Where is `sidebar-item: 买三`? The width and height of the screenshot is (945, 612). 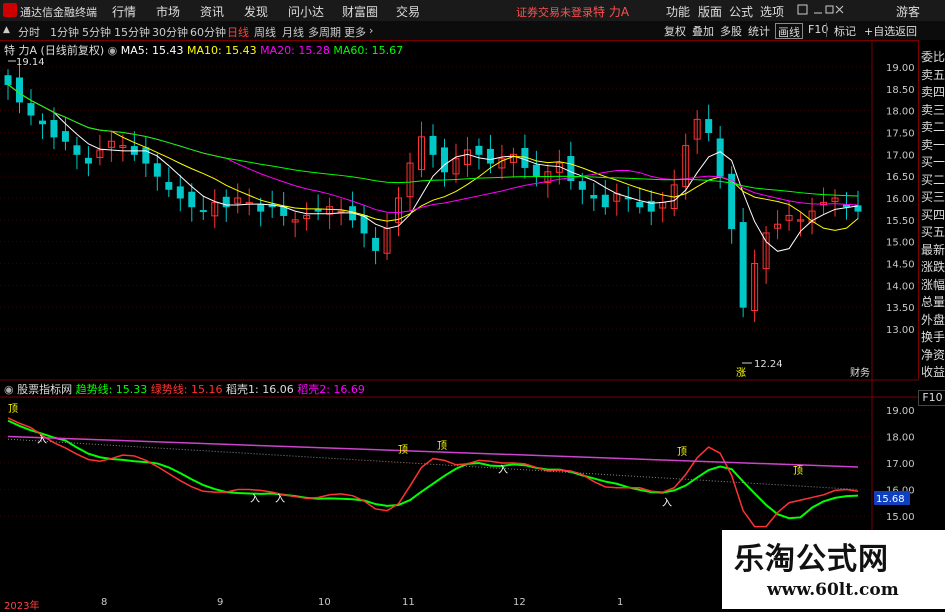 sidebar-item: 买三 is located at coordinates (933, 196).